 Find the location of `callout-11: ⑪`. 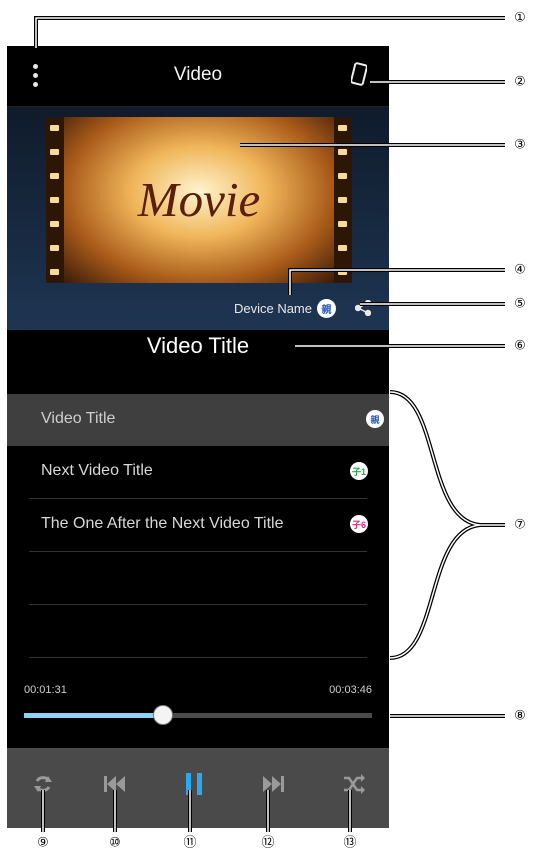

callout-11: ⑪ is located at coordinates (189, 843).